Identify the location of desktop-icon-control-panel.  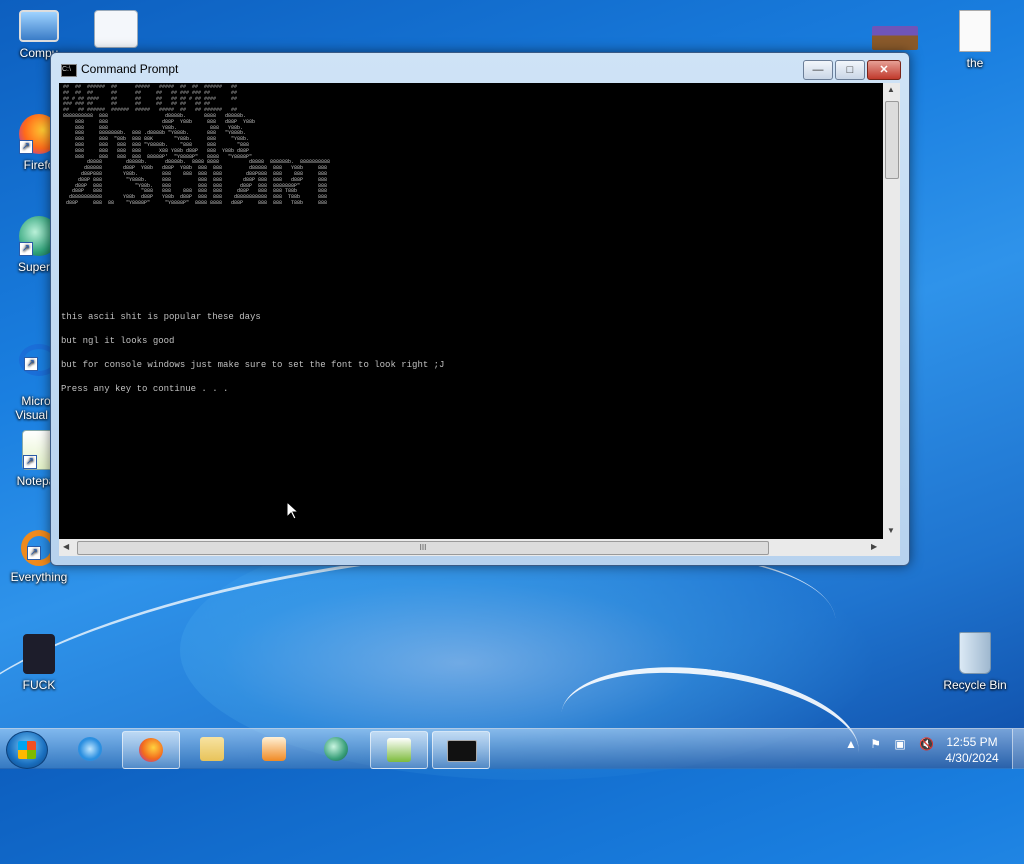
(116, 31).